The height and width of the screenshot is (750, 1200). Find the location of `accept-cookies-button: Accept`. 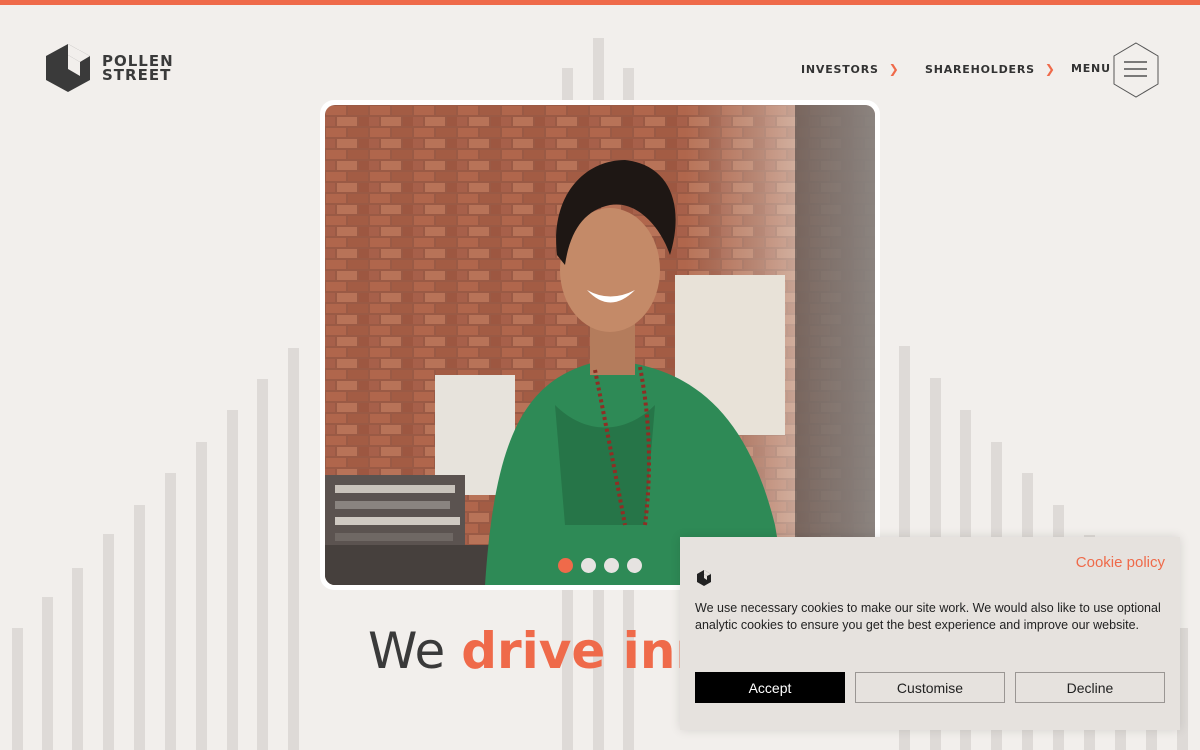

accept-cookies-button: Accept is located at coordinates (770, 687).